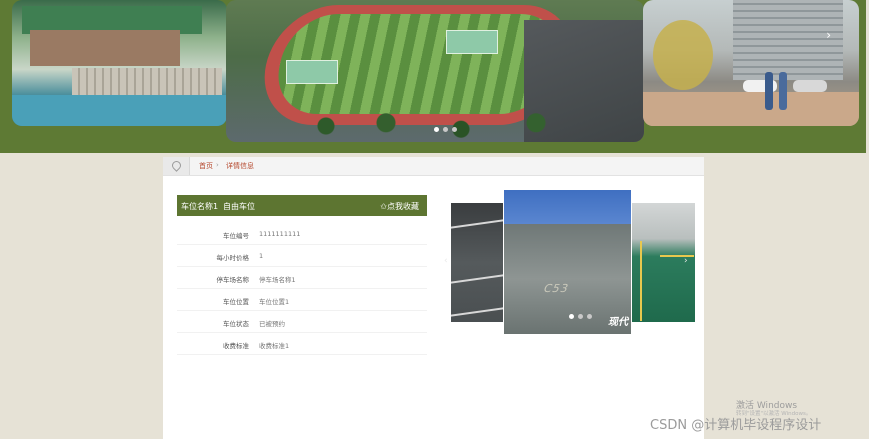 The height and width of the screenshot is (439, 869). Describe the element at coordinates (810, 86) in the screenshot. I see `car` at that location.